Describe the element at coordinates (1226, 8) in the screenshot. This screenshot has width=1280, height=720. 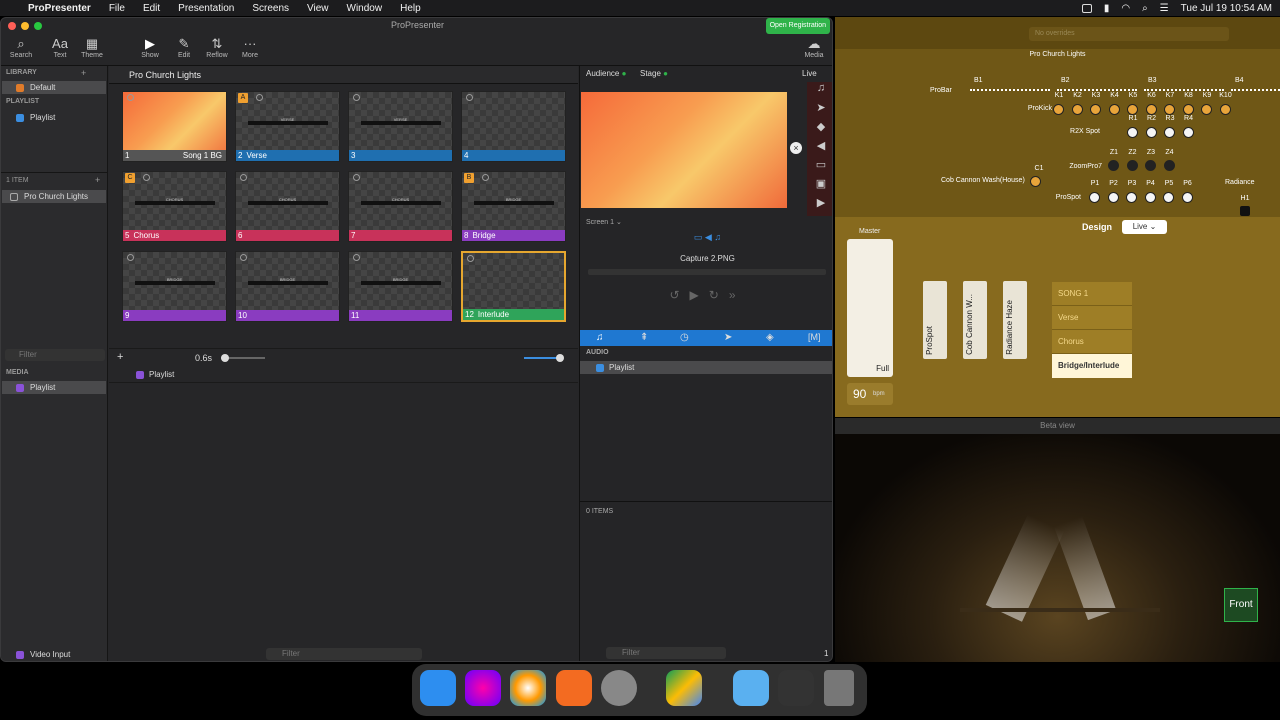
I see `clock: Tue Jul 19 10:54 AM` at that location.